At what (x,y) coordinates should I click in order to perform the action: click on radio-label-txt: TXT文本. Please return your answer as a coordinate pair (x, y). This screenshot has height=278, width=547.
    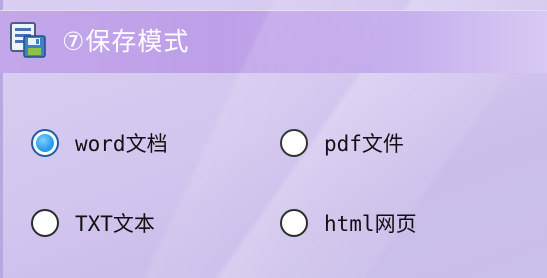
    Looking at the image, I should click on (115, 224).